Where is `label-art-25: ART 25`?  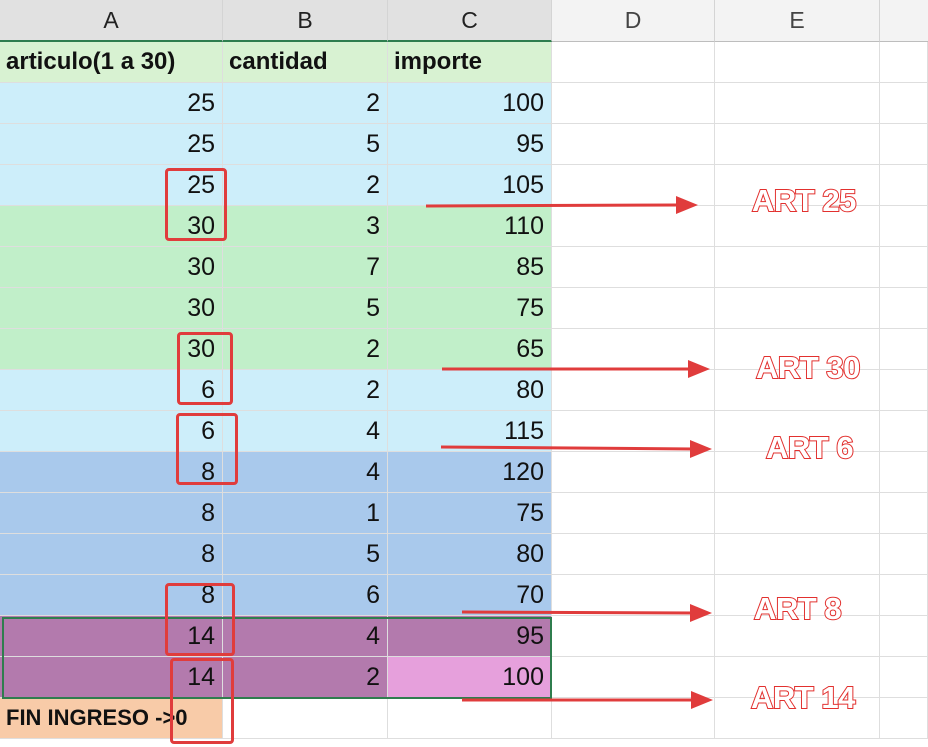 label-art-25: ART 25 is located at coordinates (804, 200).